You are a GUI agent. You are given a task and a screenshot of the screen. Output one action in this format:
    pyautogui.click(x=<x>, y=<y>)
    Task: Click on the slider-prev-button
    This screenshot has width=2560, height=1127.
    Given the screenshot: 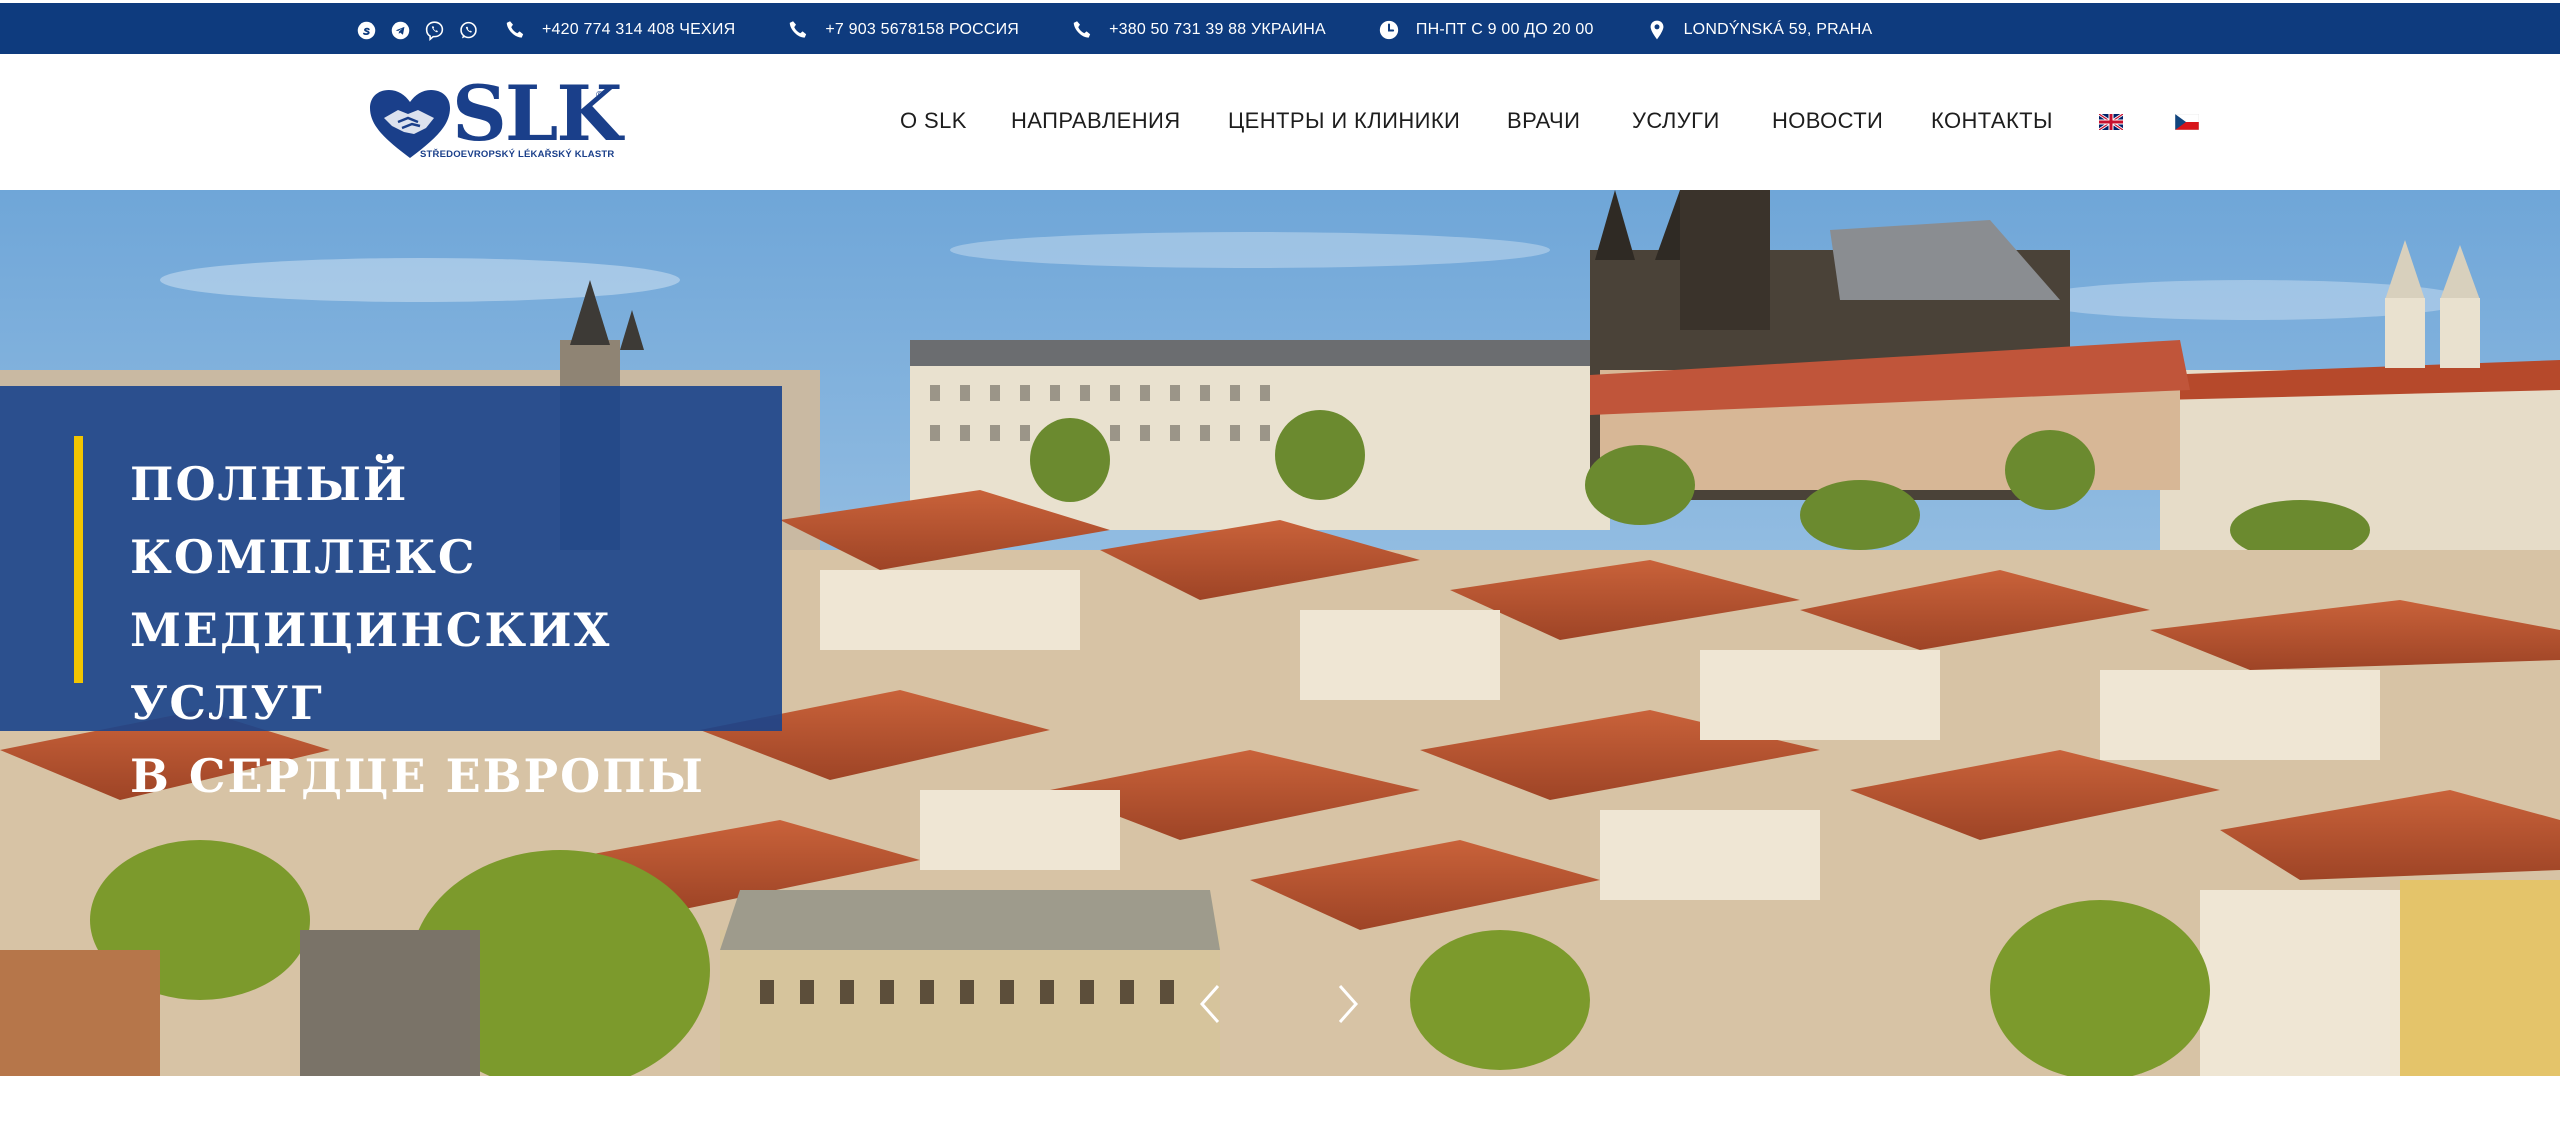 What is the action you would take?
    pyautogui.click(x=1211, y=1004)
    